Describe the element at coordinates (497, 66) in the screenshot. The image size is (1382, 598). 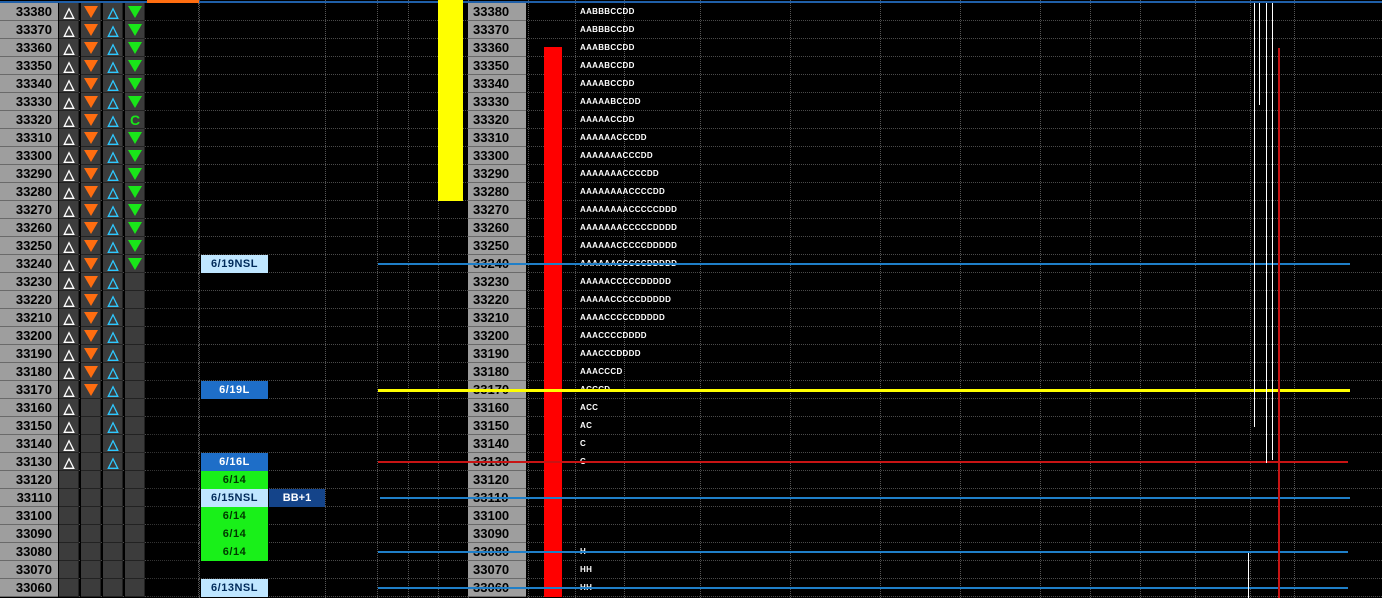
I see `price-cell-right: 33350` at that location.